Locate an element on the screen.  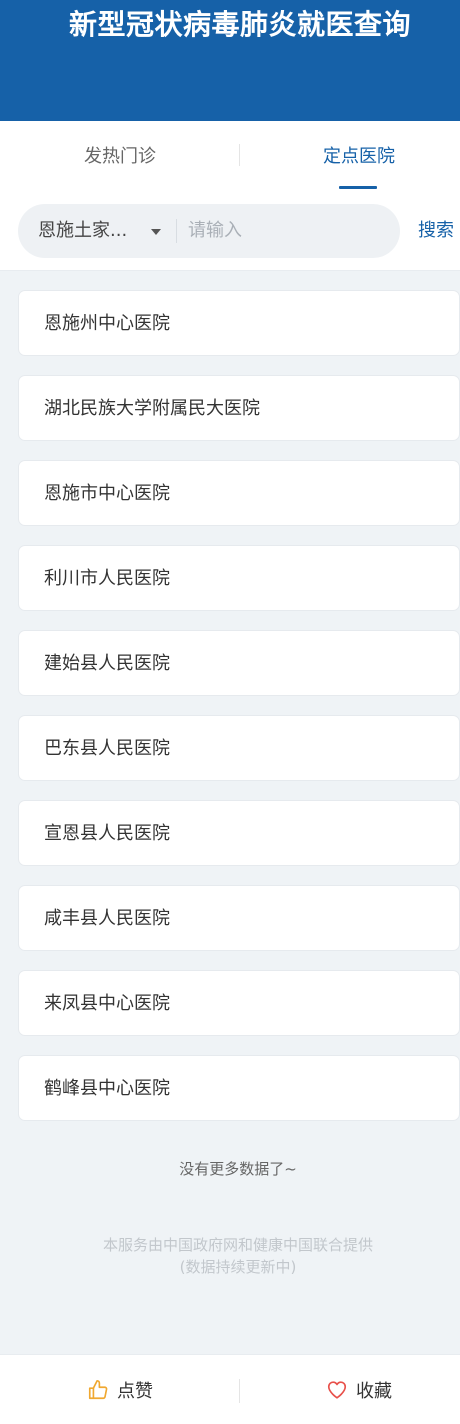
search-divider is located at coordinates (176, 231).